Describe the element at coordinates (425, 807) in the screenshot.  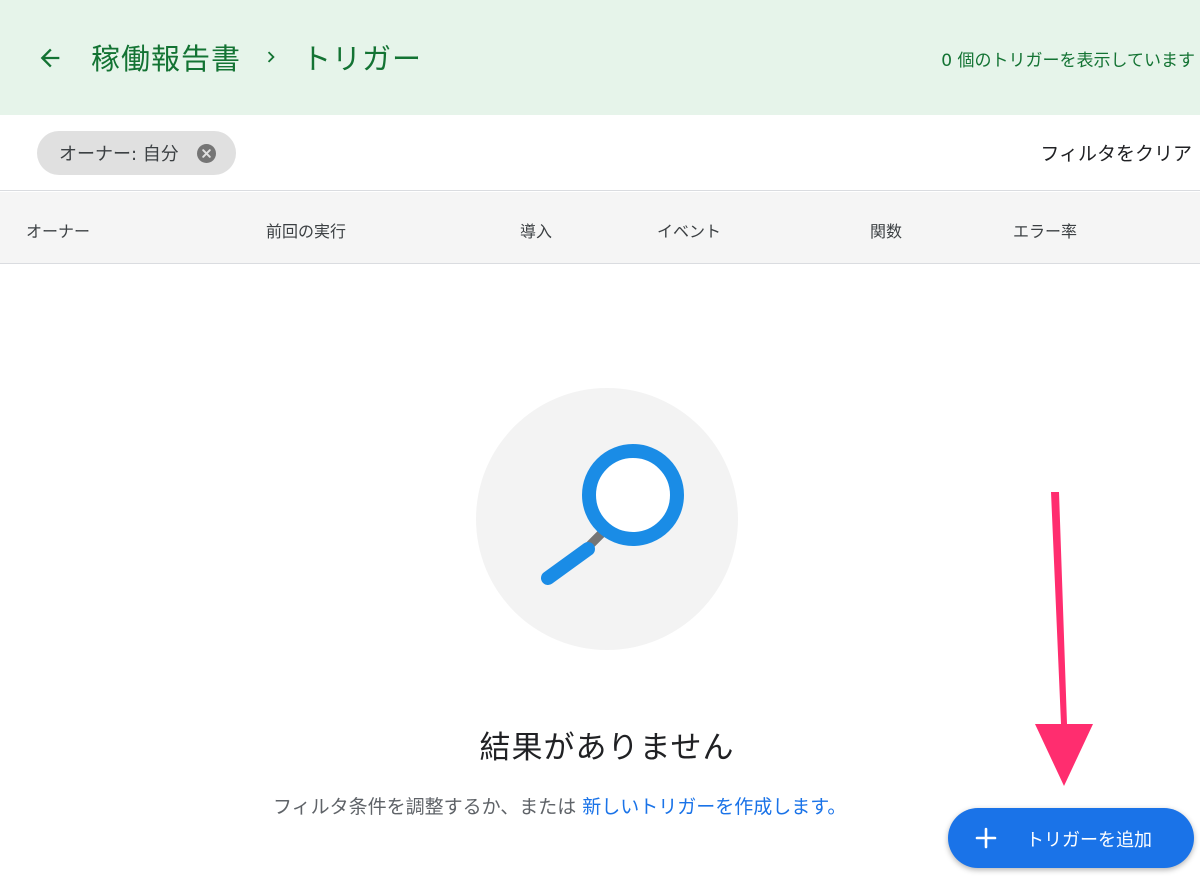
I see `empty-state-text: フィルタ条件を調整するか、または` at that location.